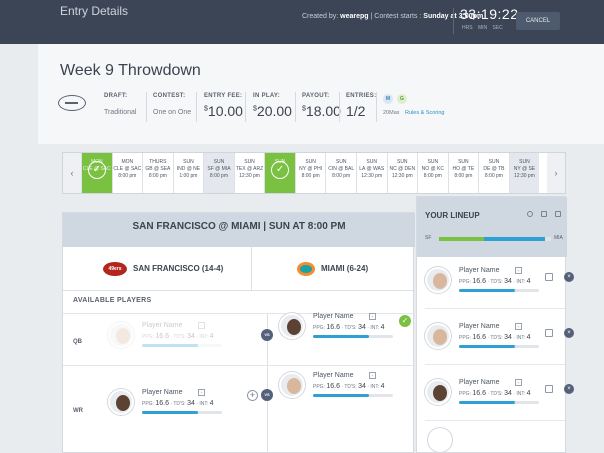 The height and width of the screenshot is (453, 604). What do you see at coordinates (391, 113) in the screenshot?
I see `max-entries: 20Max` at bounding box center [391, 113].